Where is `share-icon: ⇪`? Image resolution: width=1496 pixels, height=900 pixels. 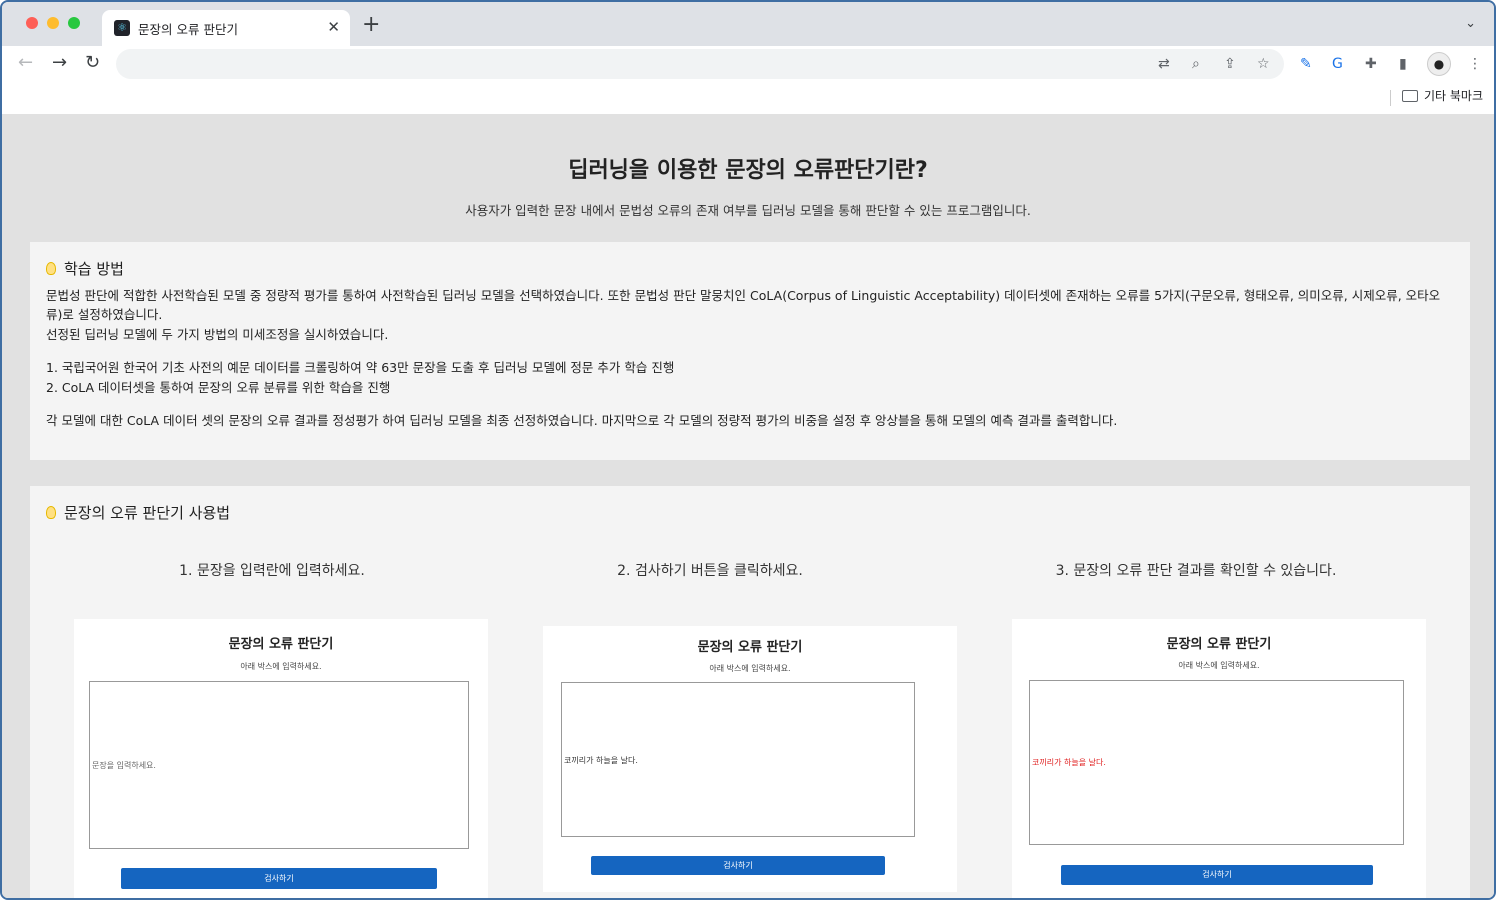 share-icon: ⇪ is located at coordinates (1230, 64).